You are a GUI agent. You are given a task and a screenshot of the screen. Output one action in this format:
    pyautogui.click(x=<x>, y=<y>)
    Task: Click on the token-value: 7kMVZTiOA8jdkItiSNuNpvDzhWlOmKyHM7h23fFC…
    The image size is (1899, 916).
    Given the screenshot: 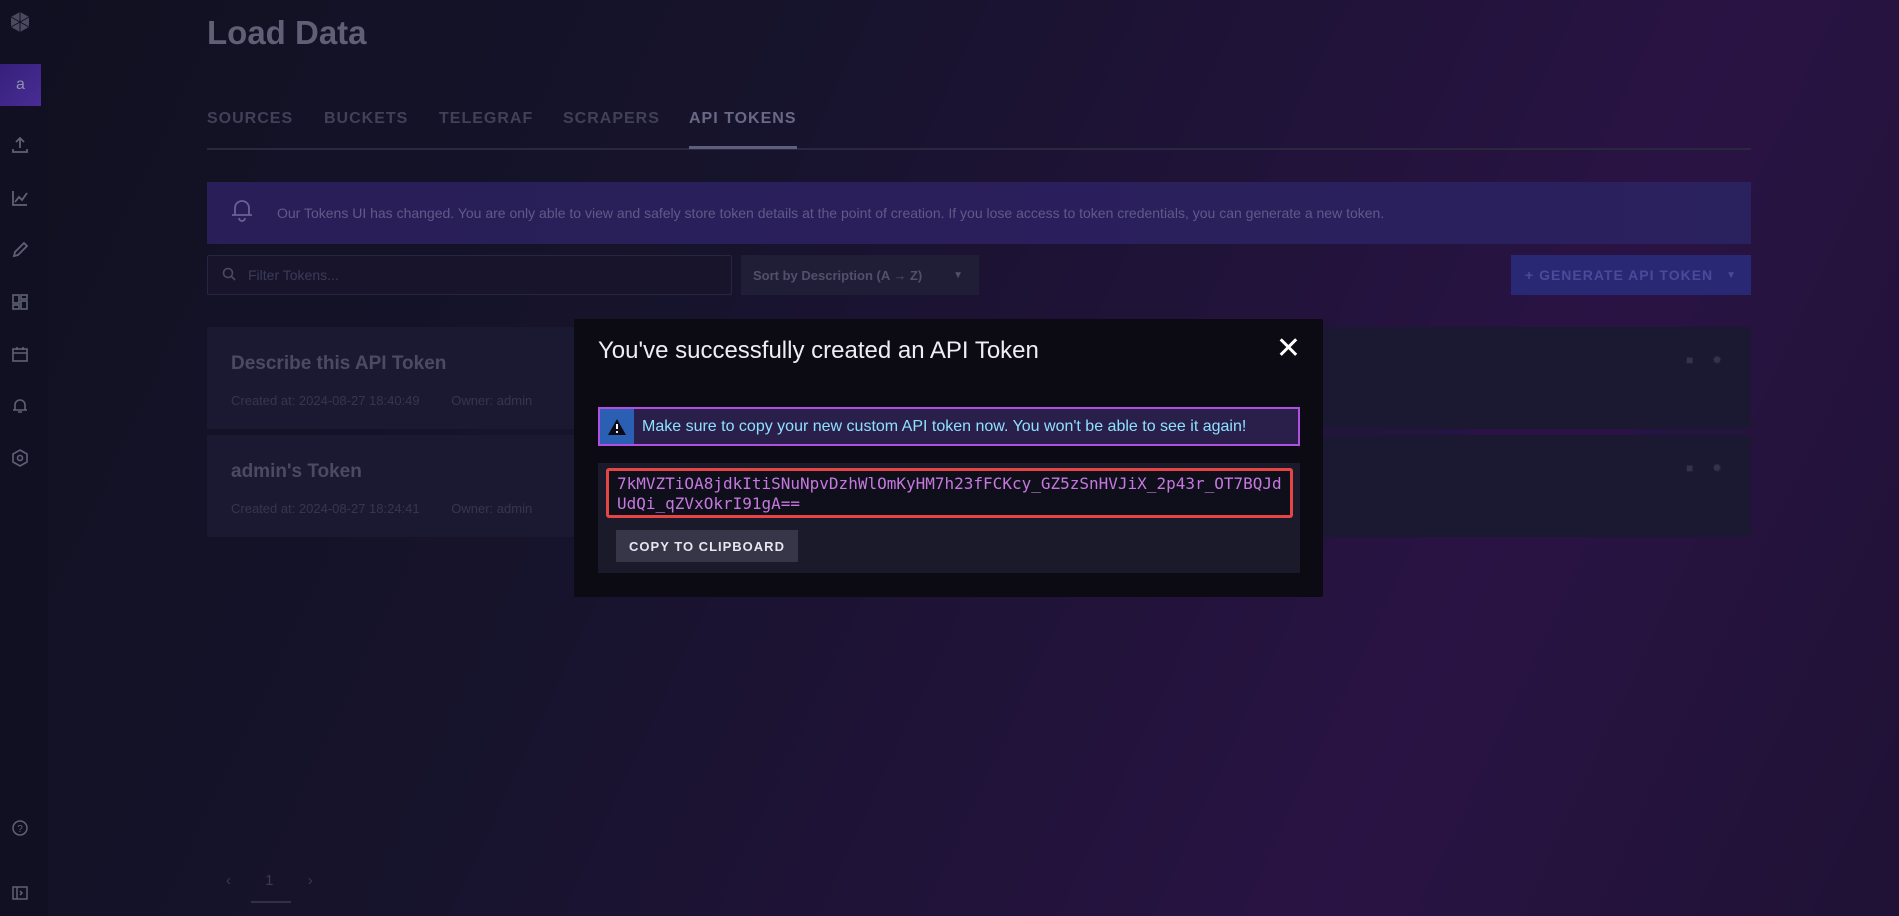 What is the action you would take?
    pyautogui.click(x=949, y=493)
    